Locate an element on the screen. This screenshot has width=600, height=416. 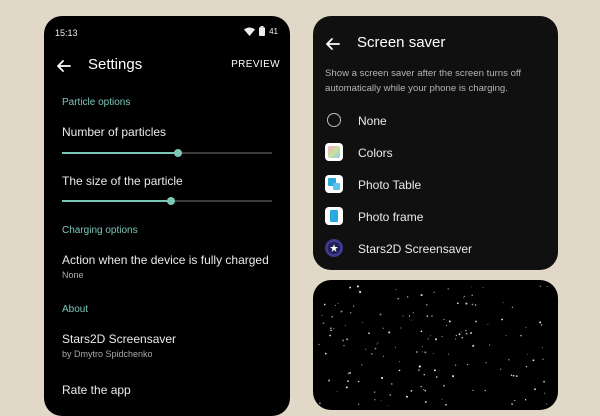
battery-icon is located at coordinates (262, 31).